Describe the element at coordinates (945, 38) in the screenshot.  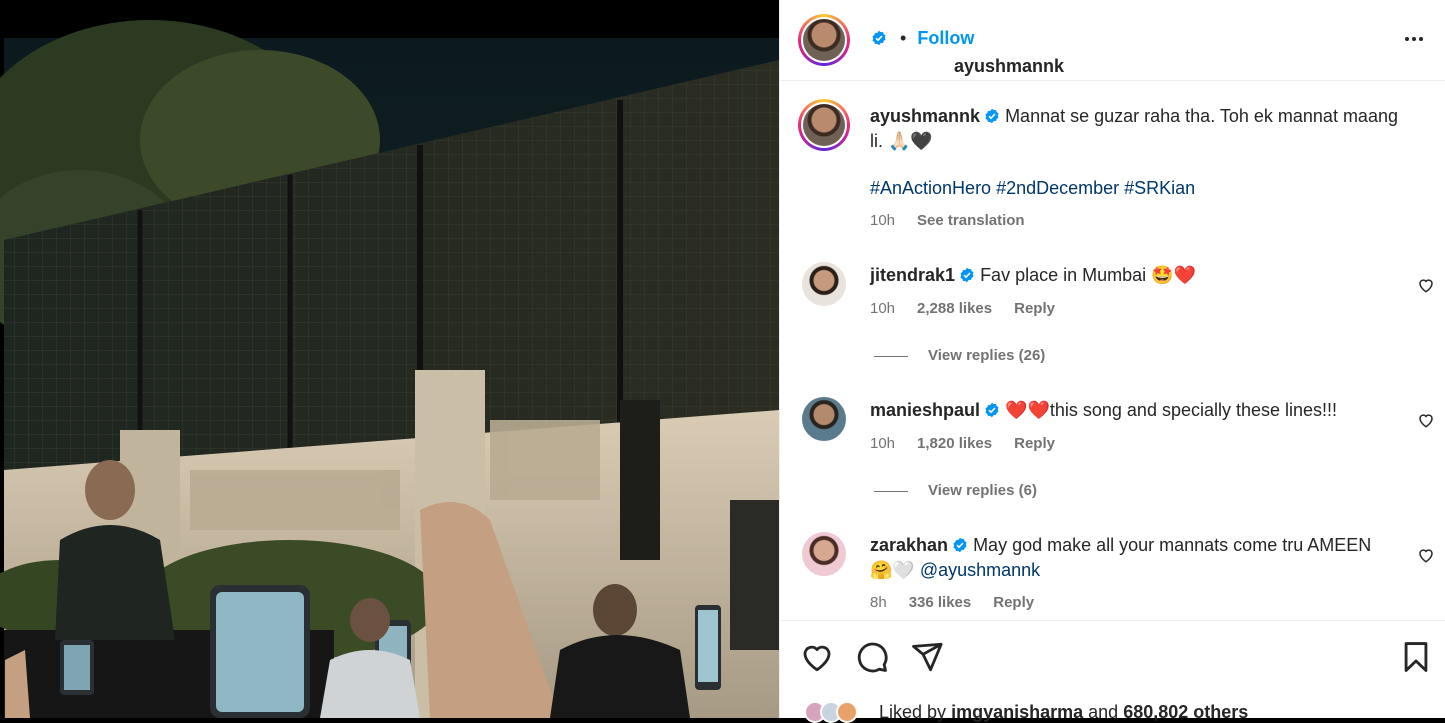
I see `follow-button: Follow` at that location.